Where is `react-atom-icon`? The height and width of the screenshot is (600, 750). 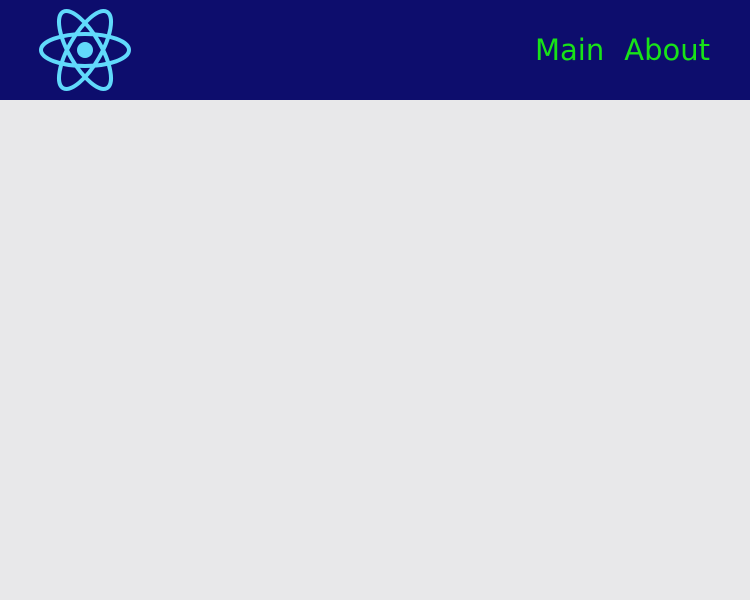 react-atom-icon is located at coordinates (85, 50).